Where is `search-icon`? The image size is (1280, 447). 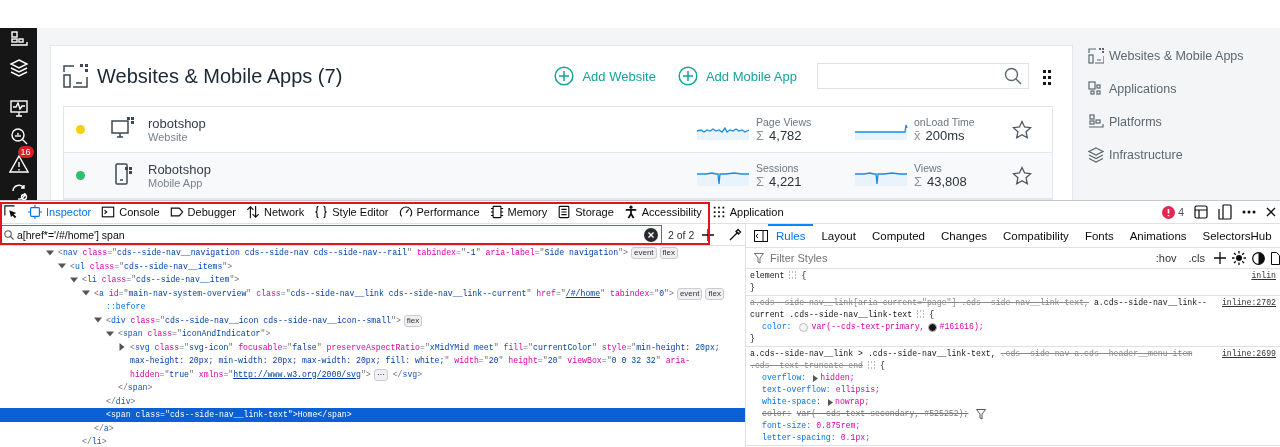 search-icon is located at coordinates (9, 234).